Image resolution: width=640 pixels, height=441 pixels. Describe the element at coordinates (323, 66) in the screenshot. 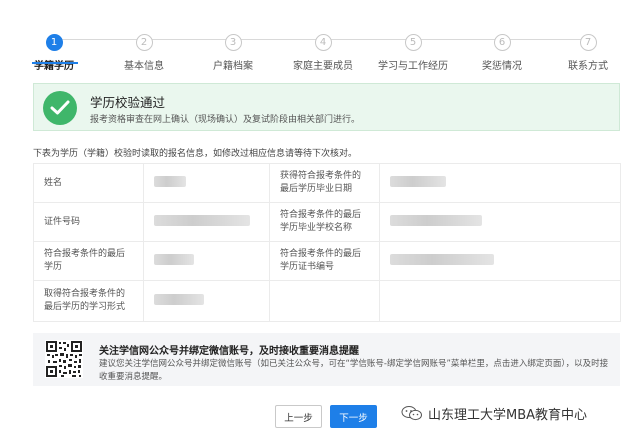

I see `step-label: 家庭主要成员` at that location.